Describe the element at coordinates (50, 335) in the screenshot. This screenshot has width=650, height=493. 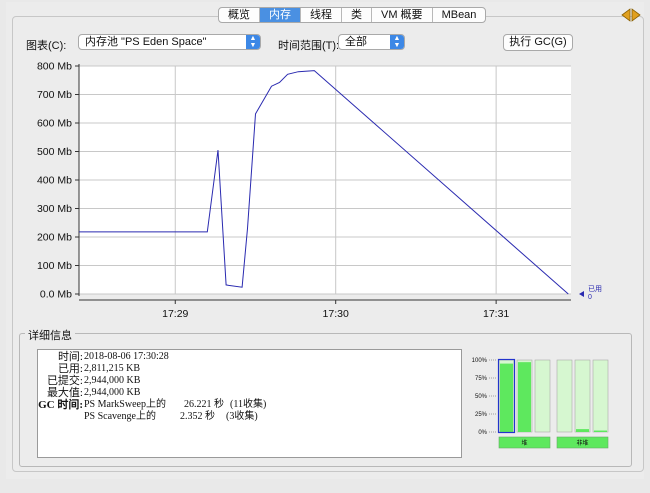
I see `details-title: 详细信息` at that location.